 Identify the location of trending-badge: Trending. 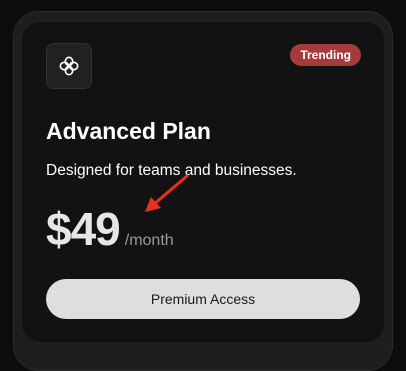
(325, 55).